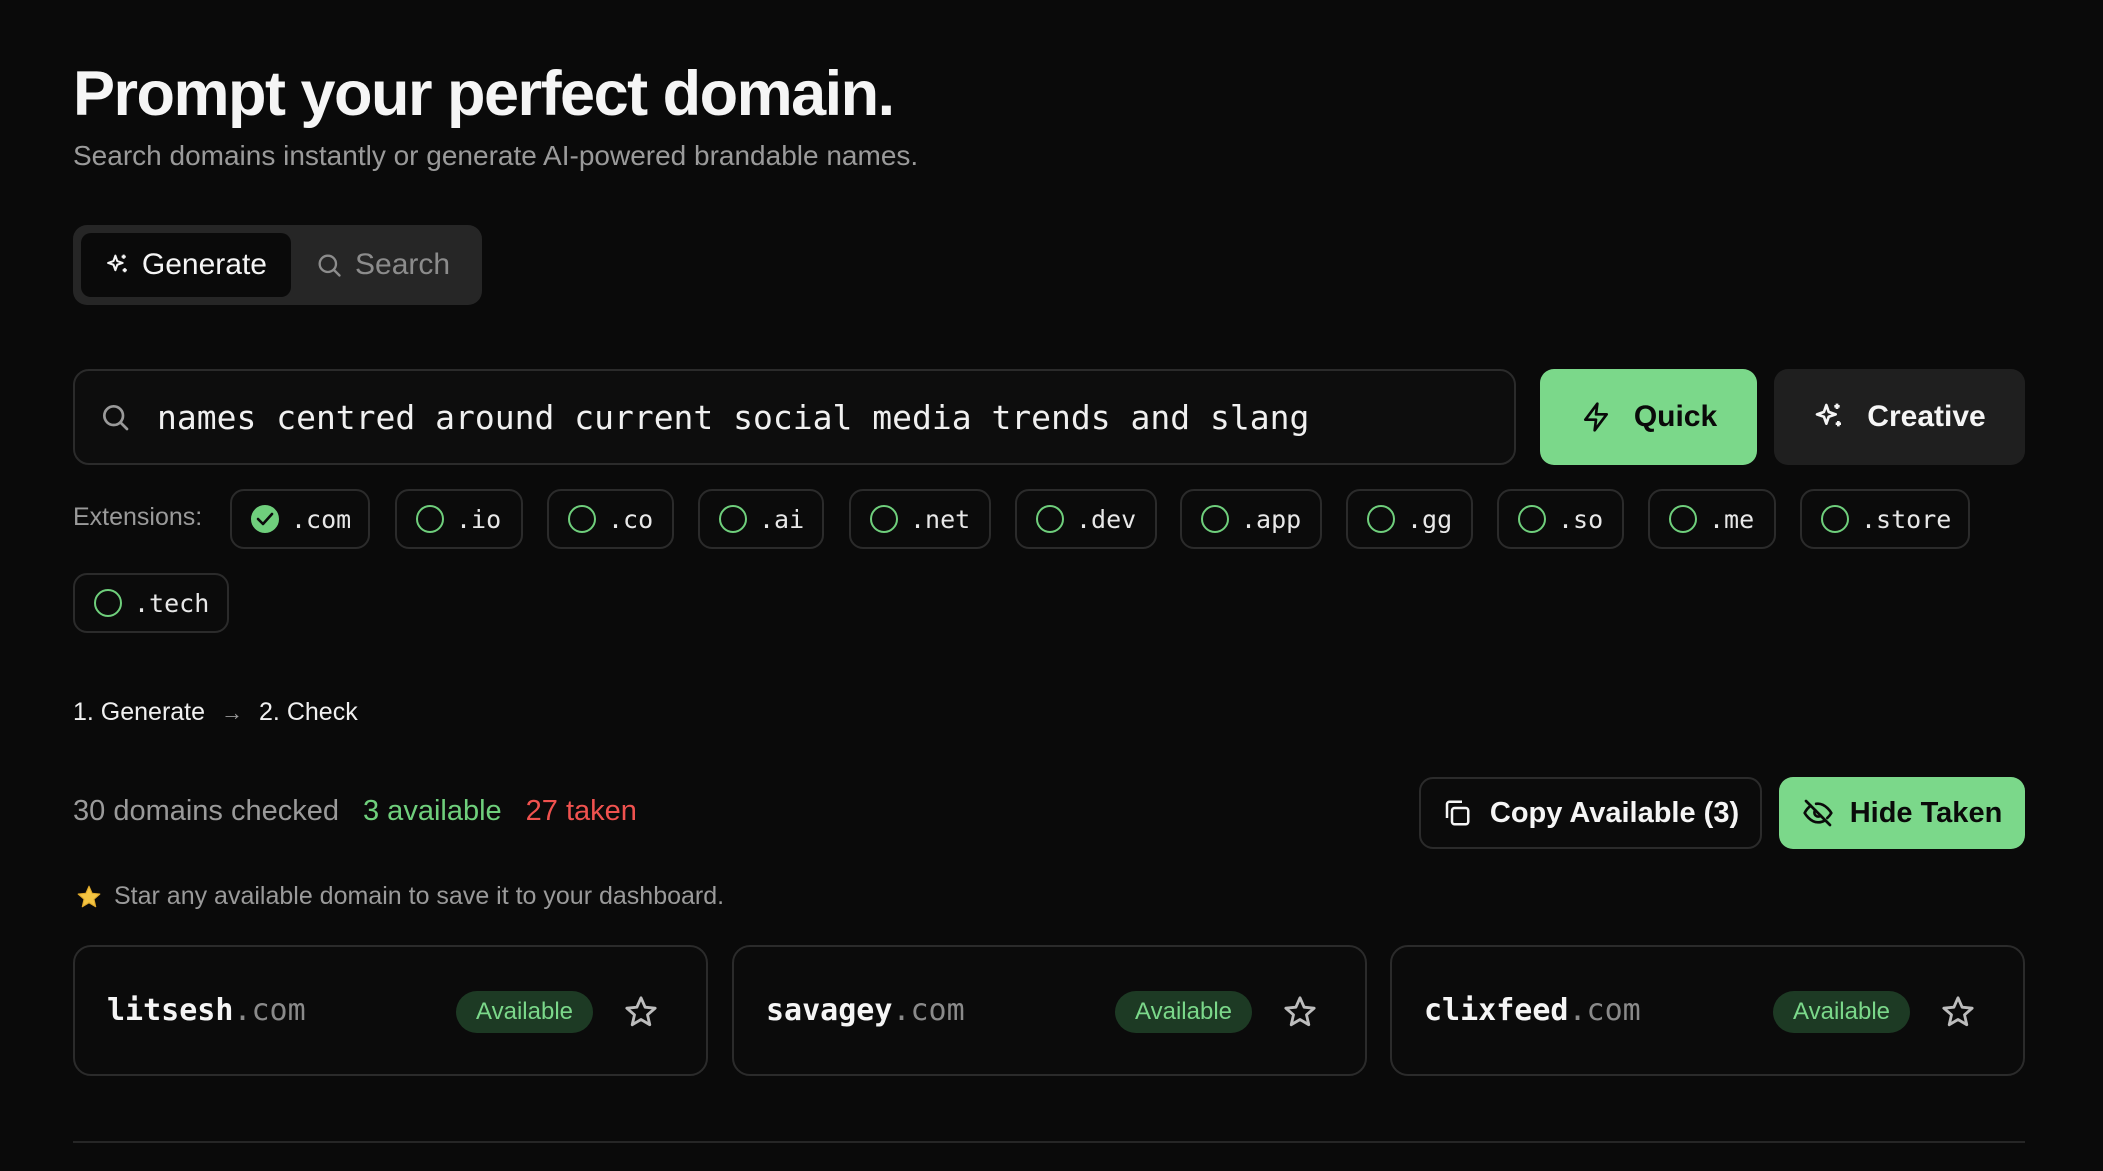  I want to click on taken-count: 27 taken, so click(581, 811).